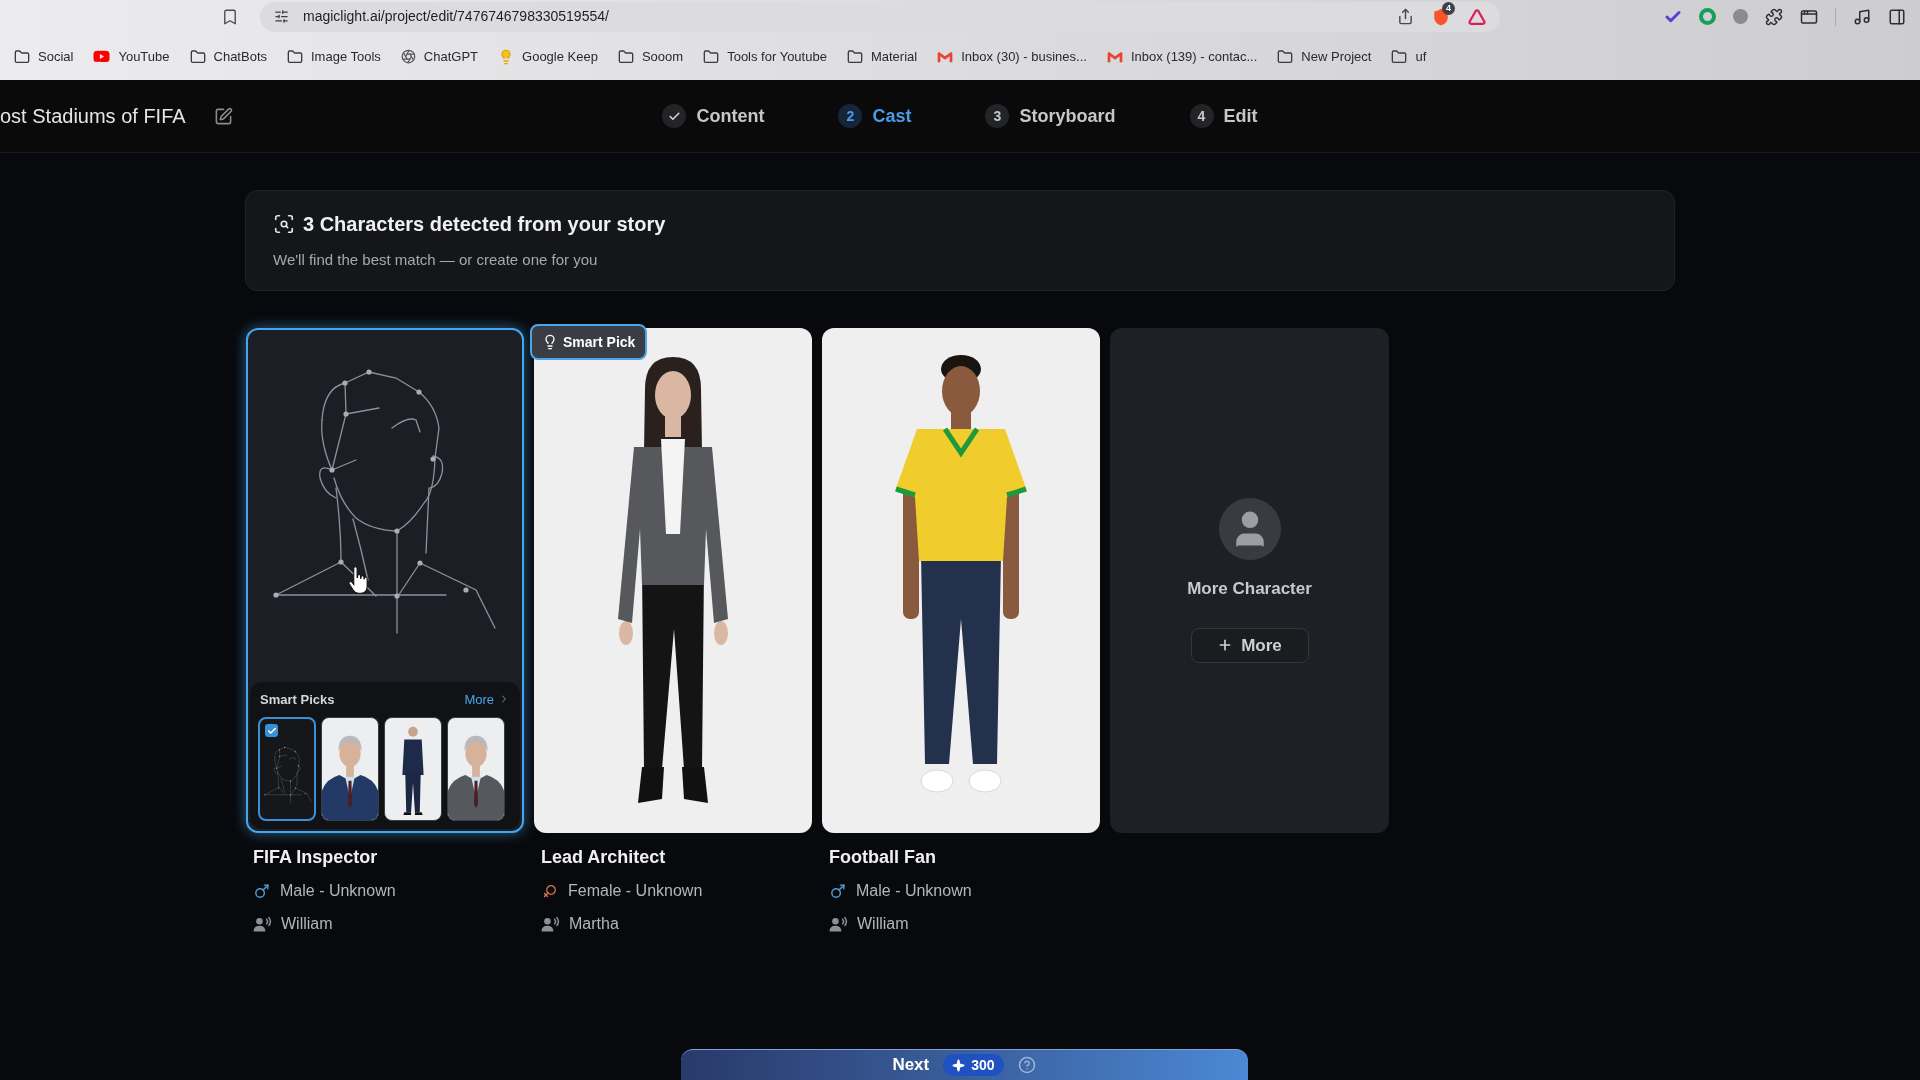 The height and width of the screenshot is (1080, 1920). I want to click on play-button-icon, so click(102, 56).